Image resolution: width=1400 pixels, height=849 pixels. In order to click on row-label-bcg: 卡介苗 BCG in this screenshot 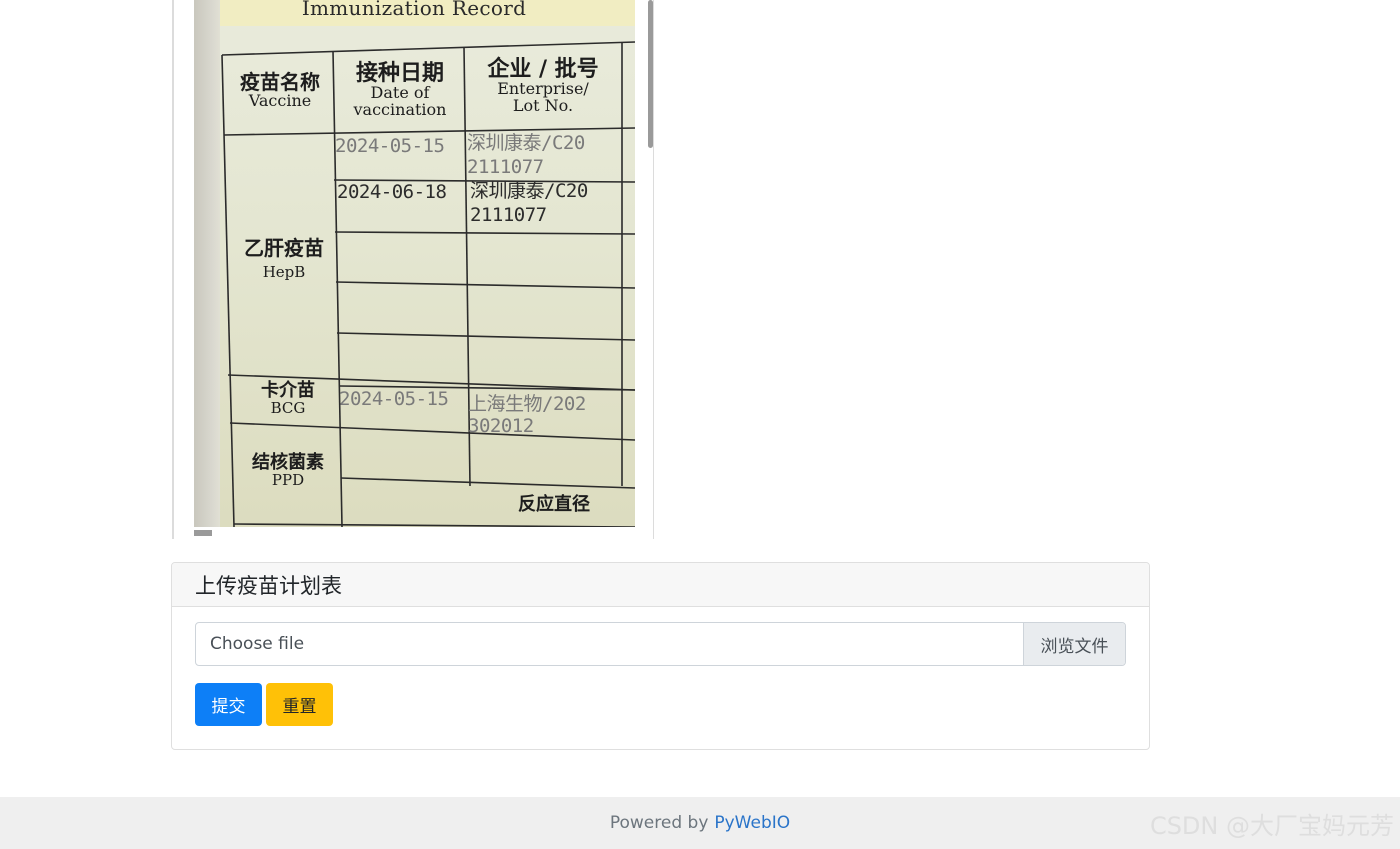, I will do `click(288, 398)`.